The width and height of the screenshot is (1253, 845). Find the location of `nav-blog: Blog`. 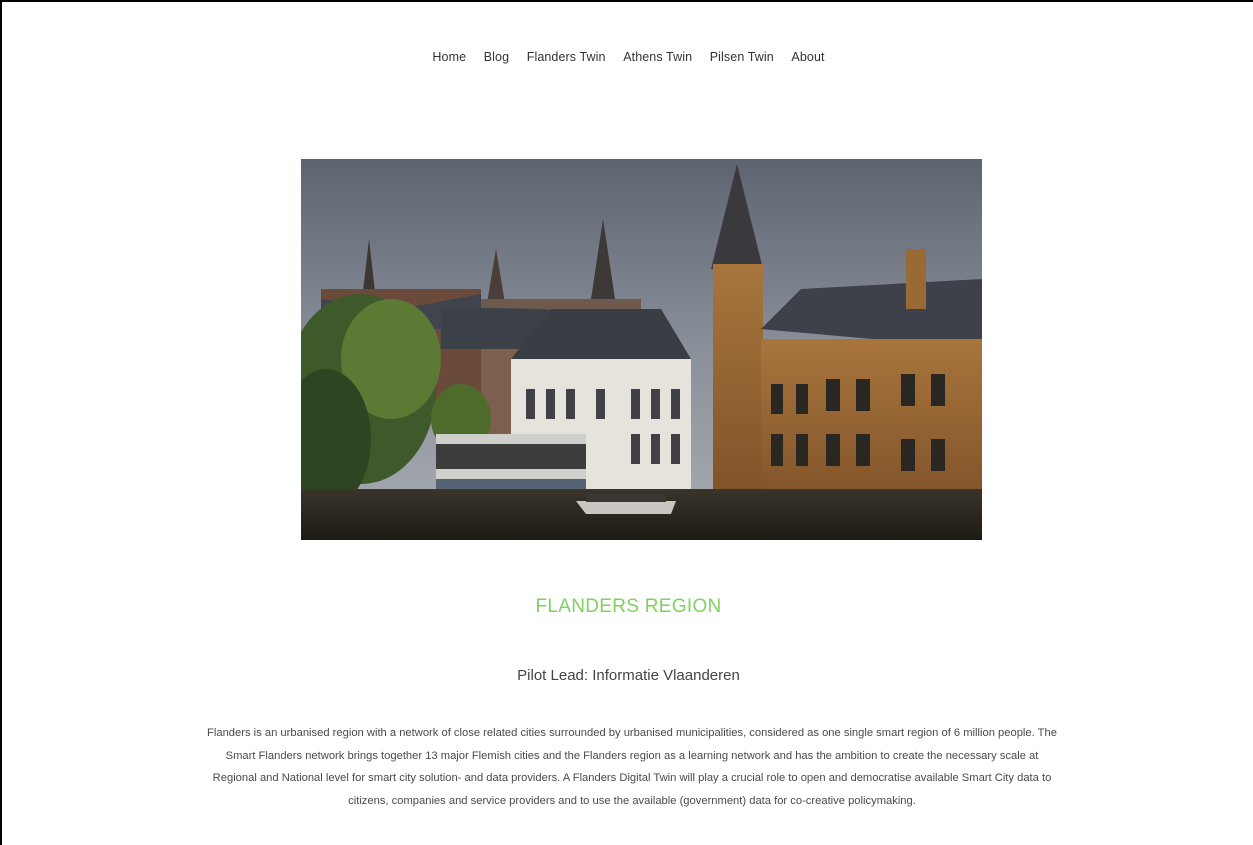

nav-blog: Blog is located at coordinates (496, 57).